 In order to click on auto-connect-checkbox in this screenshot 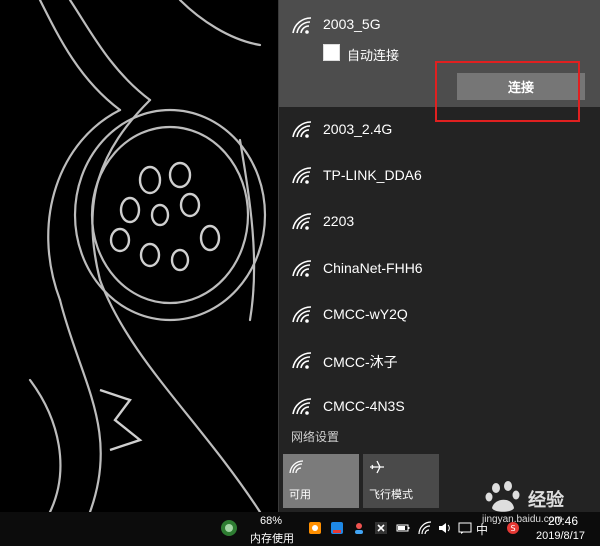, I will do `click(331, 52)`.